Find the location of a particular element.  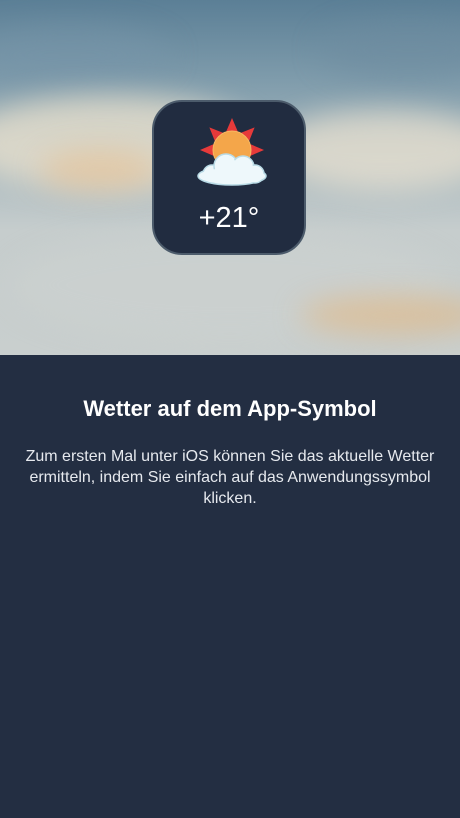

sun-behind-cloud-icon is located at coordinates (232, 152).